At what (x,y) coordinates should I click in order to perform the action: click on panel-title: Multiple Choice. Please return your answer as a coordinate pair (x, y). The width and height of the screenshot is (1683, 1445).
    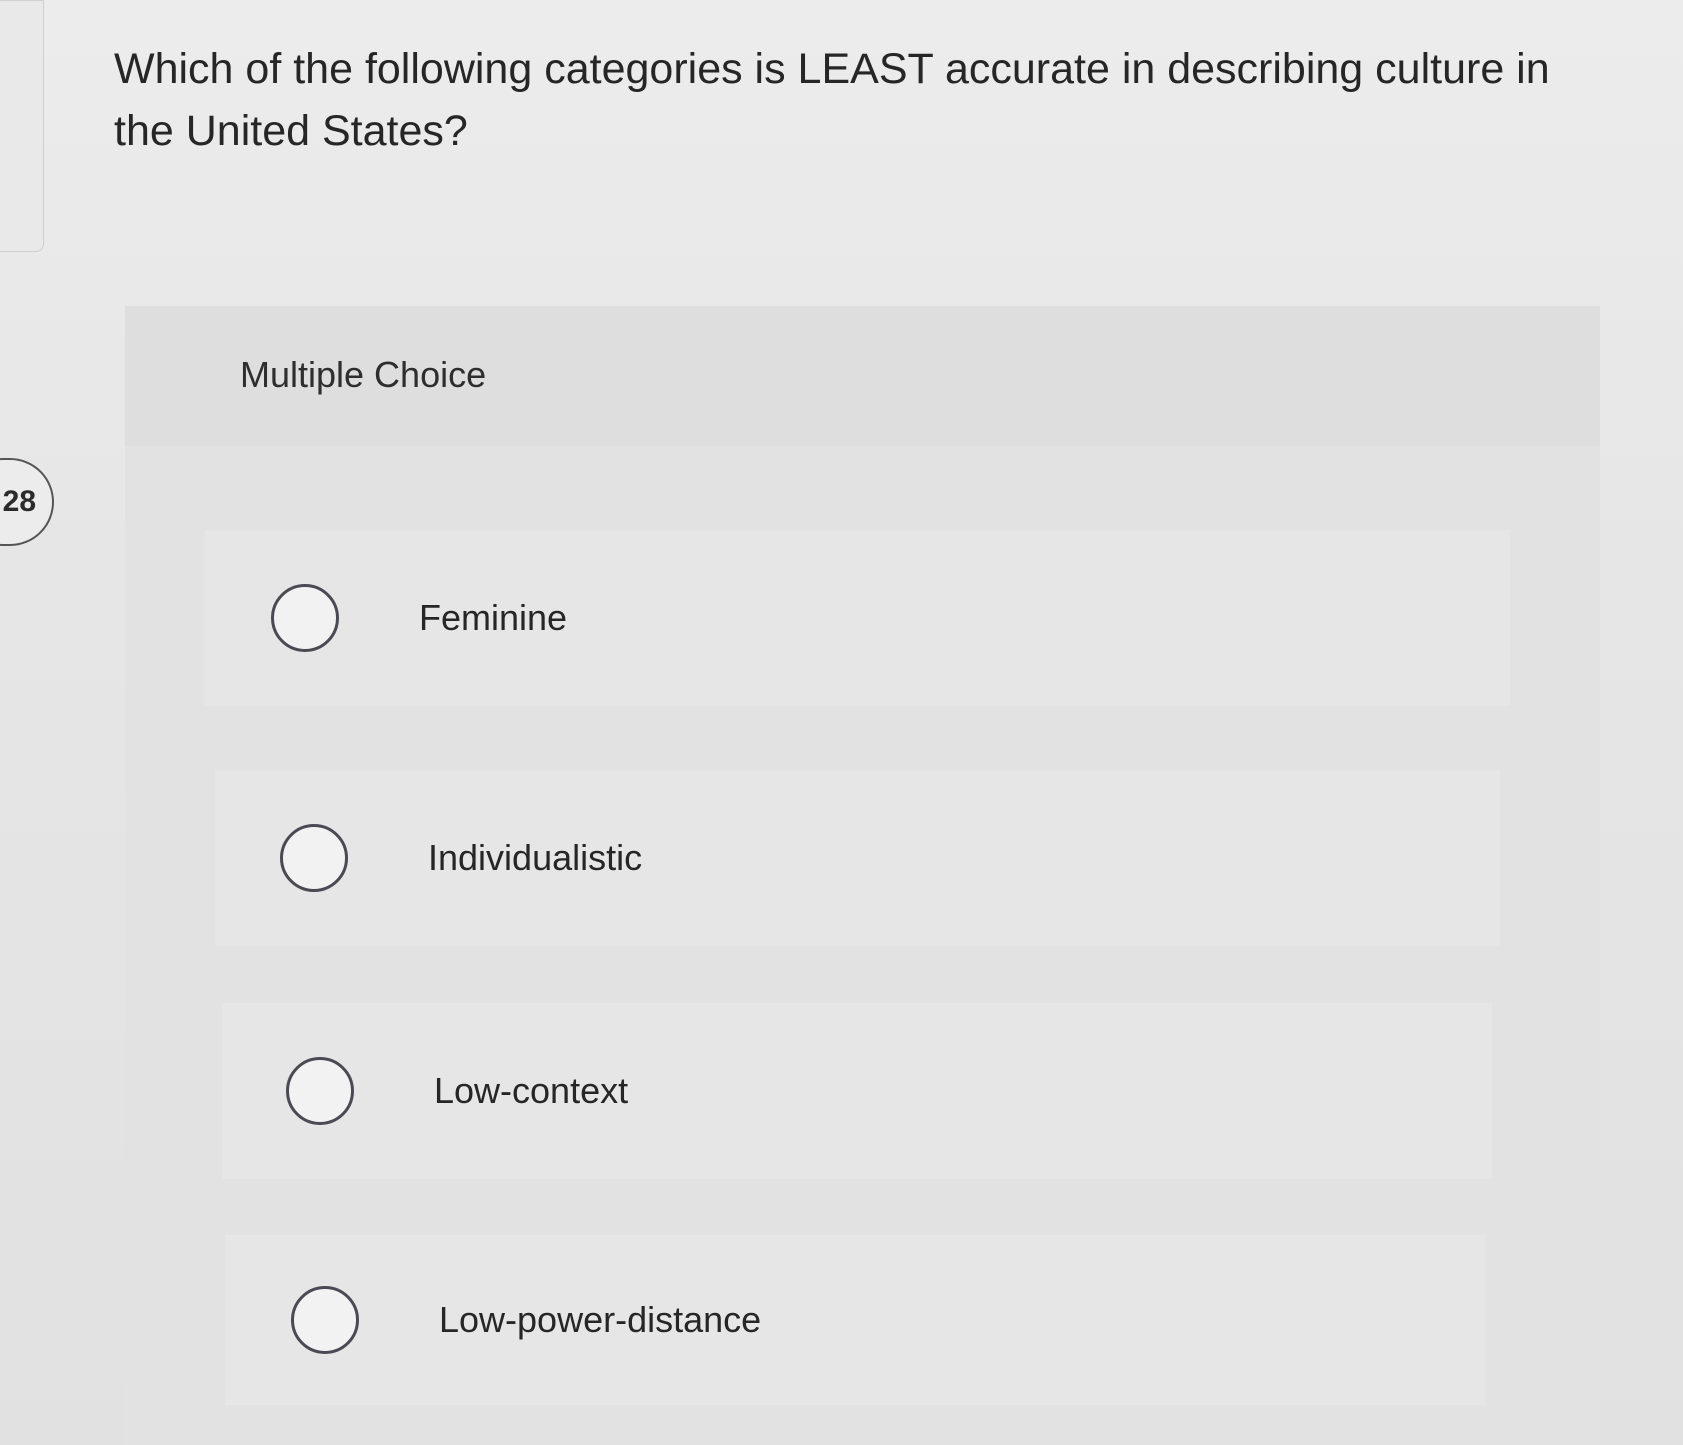
    Looking at the image, I should click on (363, 374).